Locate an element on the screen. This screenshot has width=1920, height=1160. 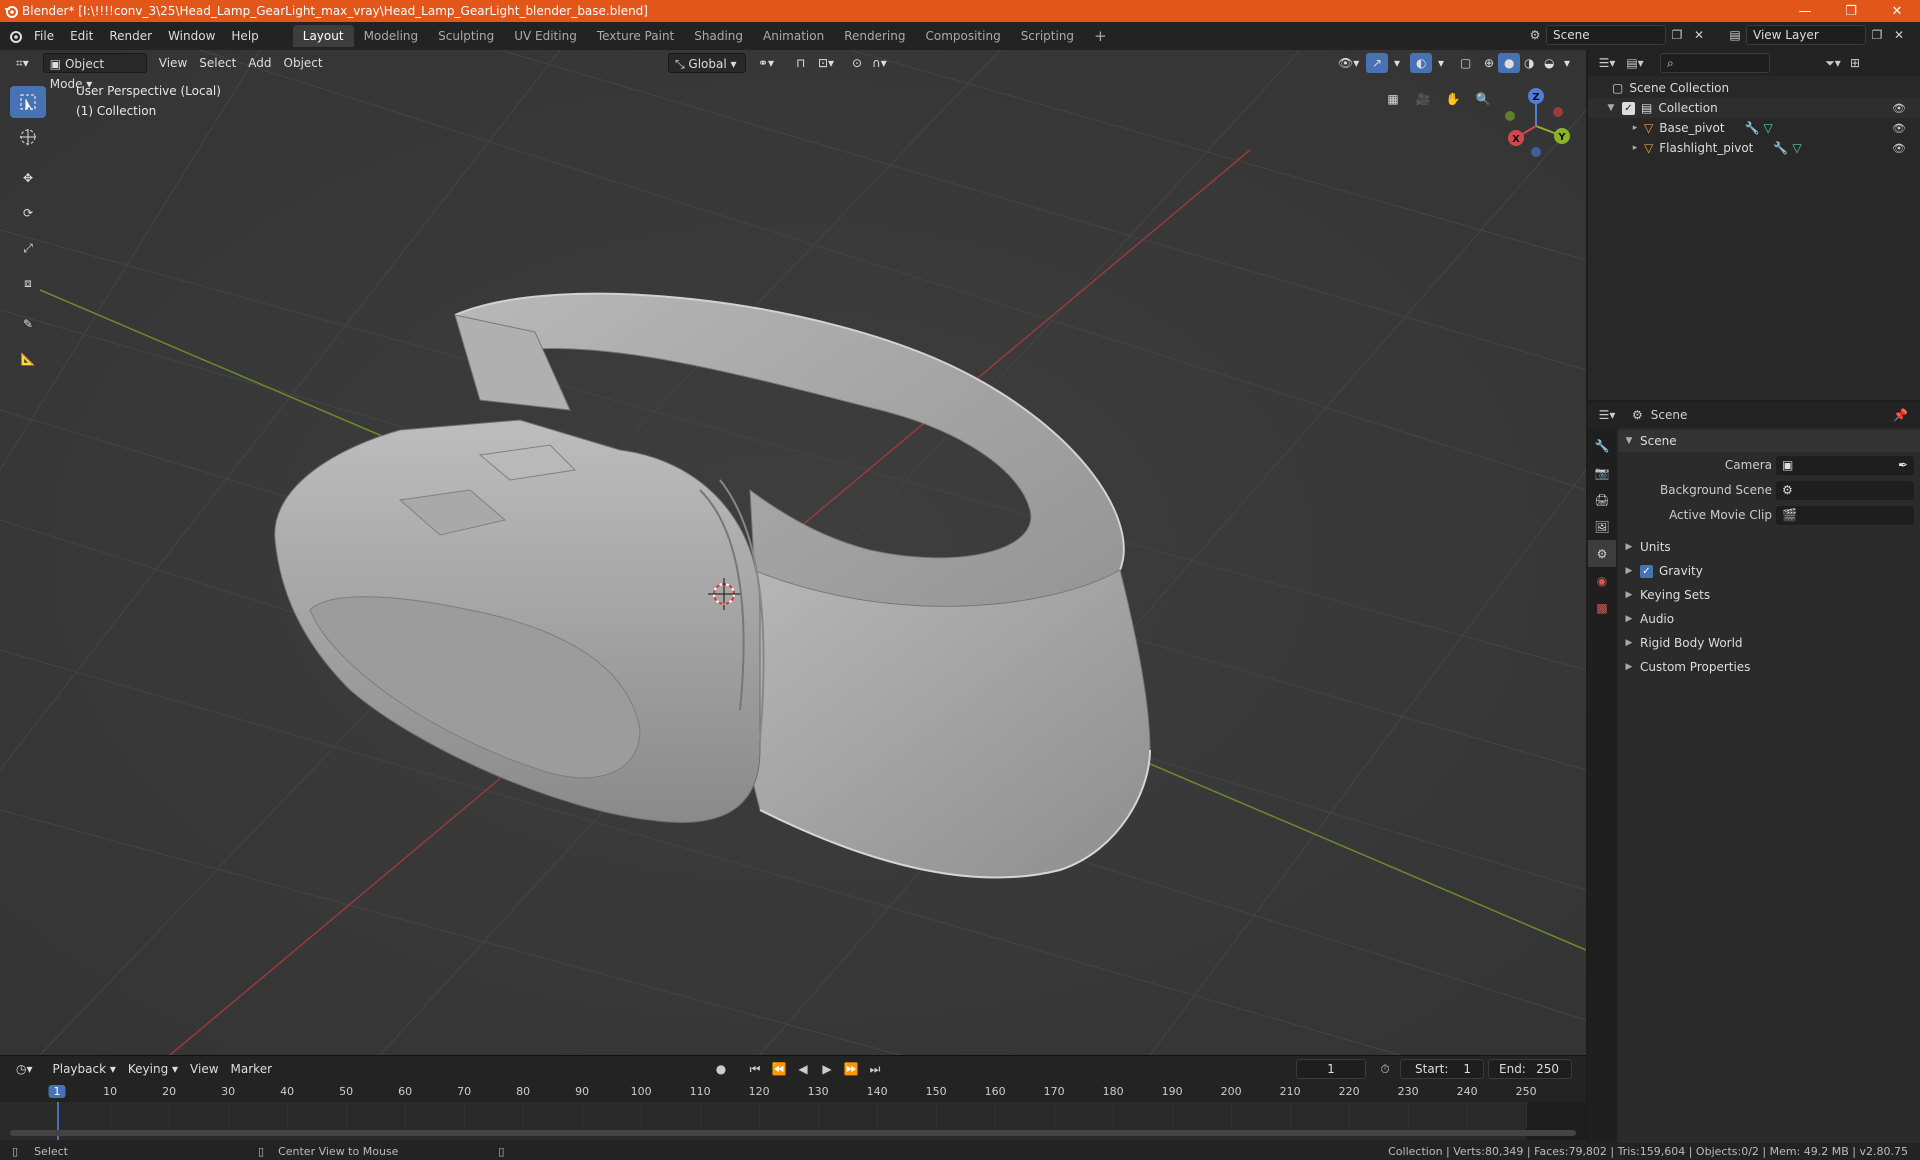
display-mode-icon: ▤▾ is located at coordinates (1635, 63).